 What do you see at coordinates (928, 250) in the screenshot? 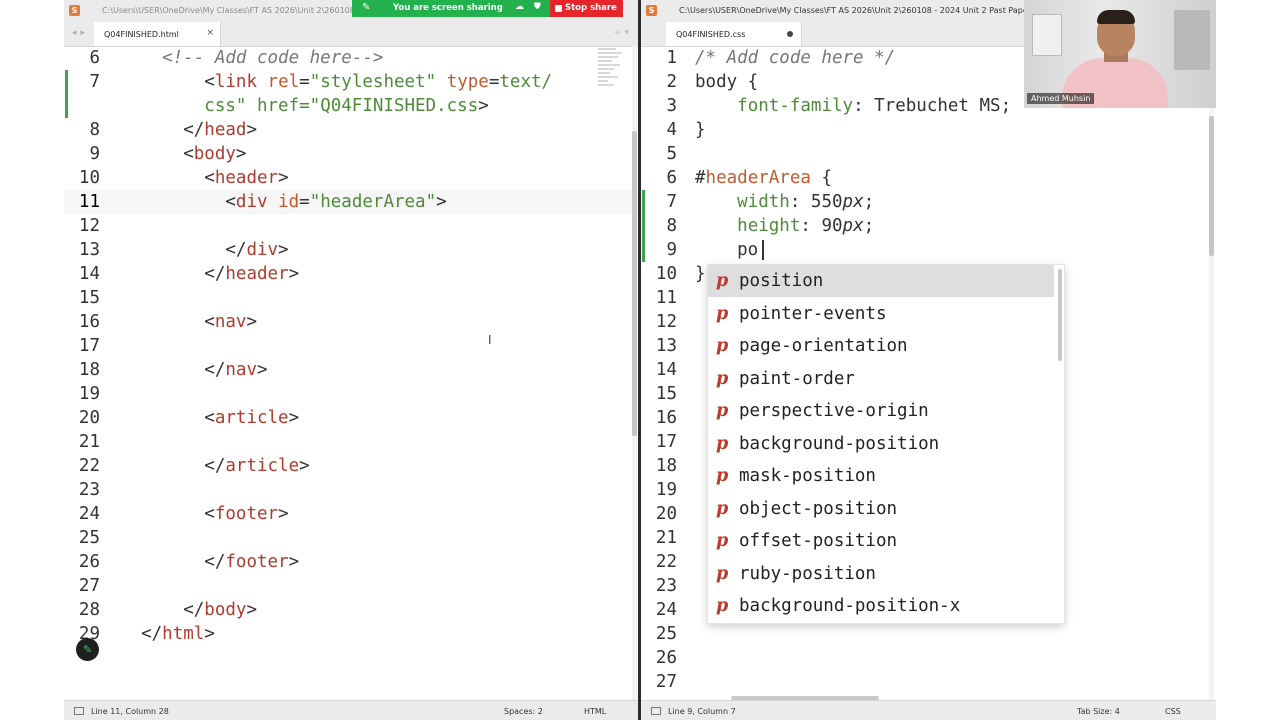
I see `code-line: 9 po` at bounding box center [928, 250].